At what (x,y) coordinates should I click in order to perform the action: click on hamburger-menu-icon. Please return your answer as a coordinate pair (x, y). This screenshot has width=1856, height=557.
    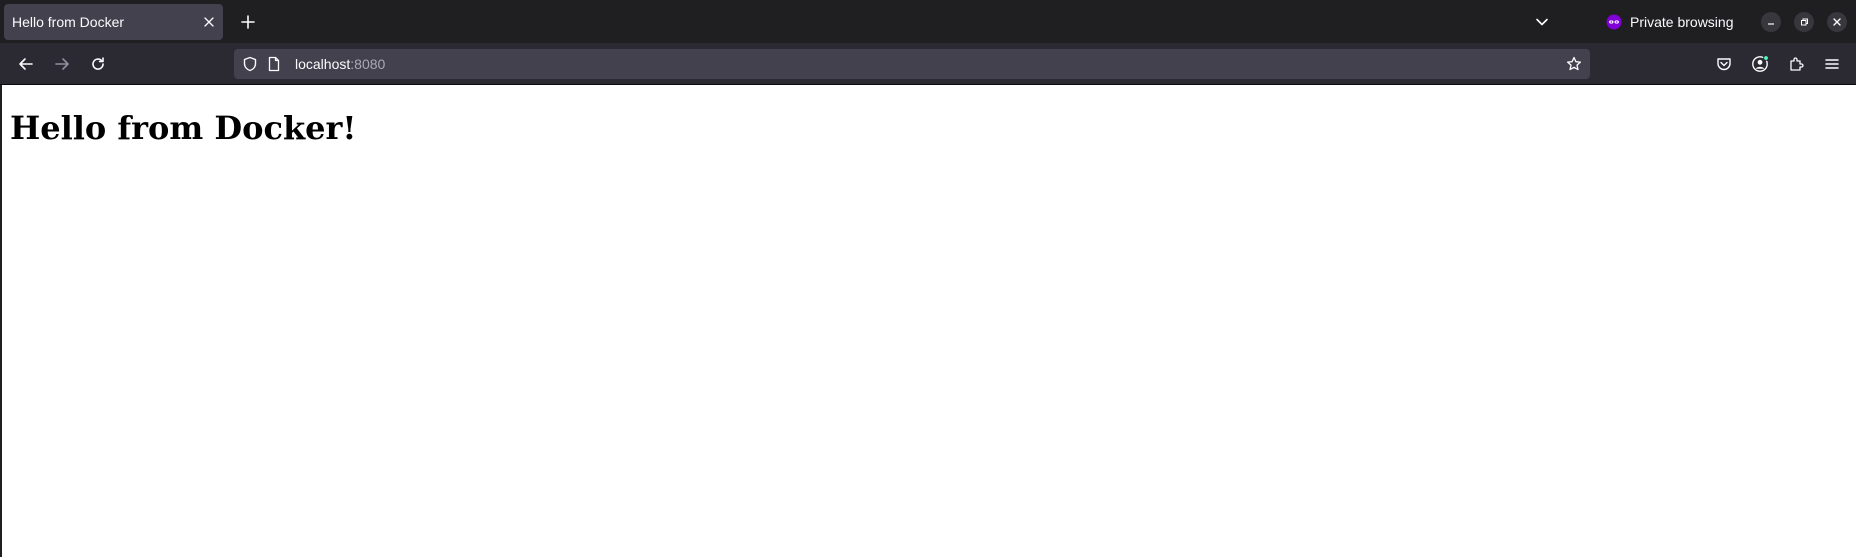
    Looking at the image, I should click on (1832, 64).